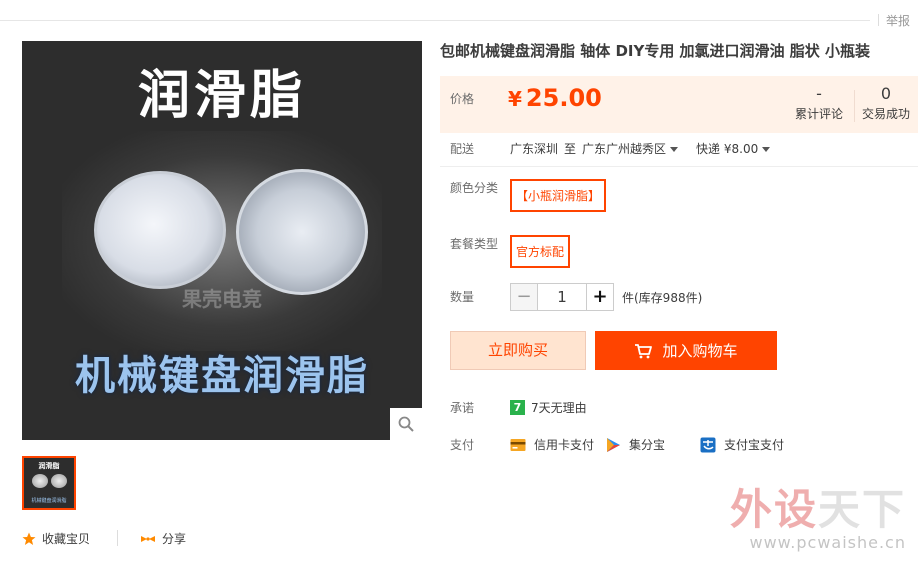 This screenshot has width=922, height=573. Describe the element at coordinates (655, 51) in the screenshot. I see `product-title: 包邮机械键盘润滑脂 轴体 DIY专用 加氯进口润滑油 脂状 小瓶装` at that location.